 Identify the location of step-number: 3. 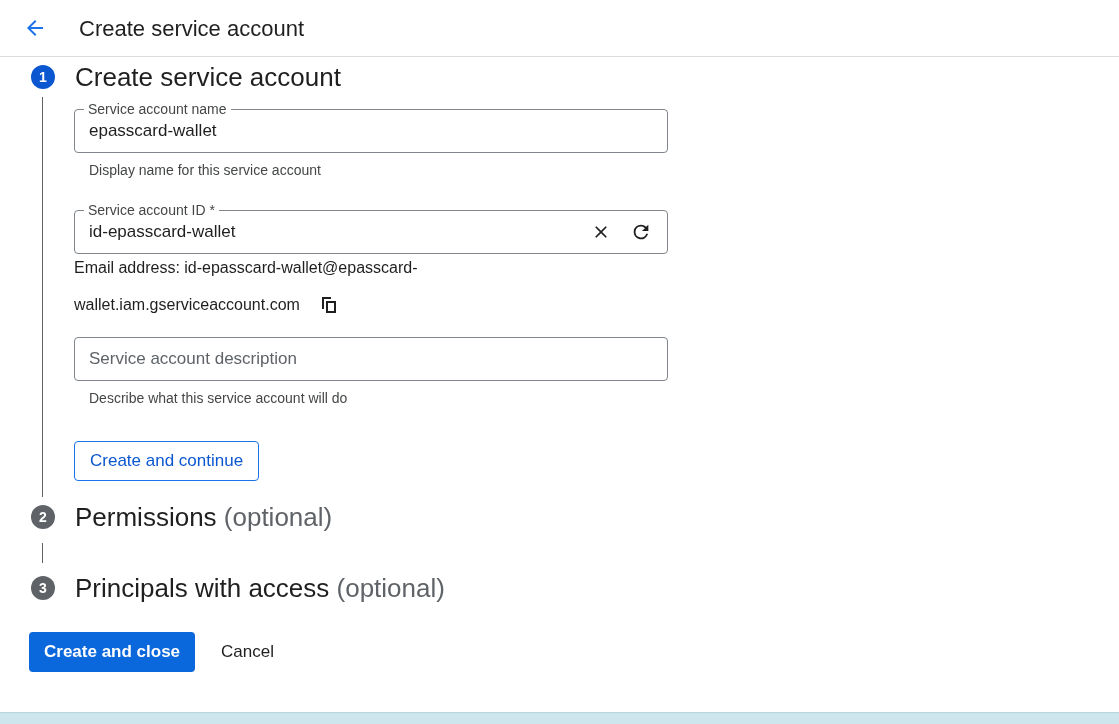
(43, 588).